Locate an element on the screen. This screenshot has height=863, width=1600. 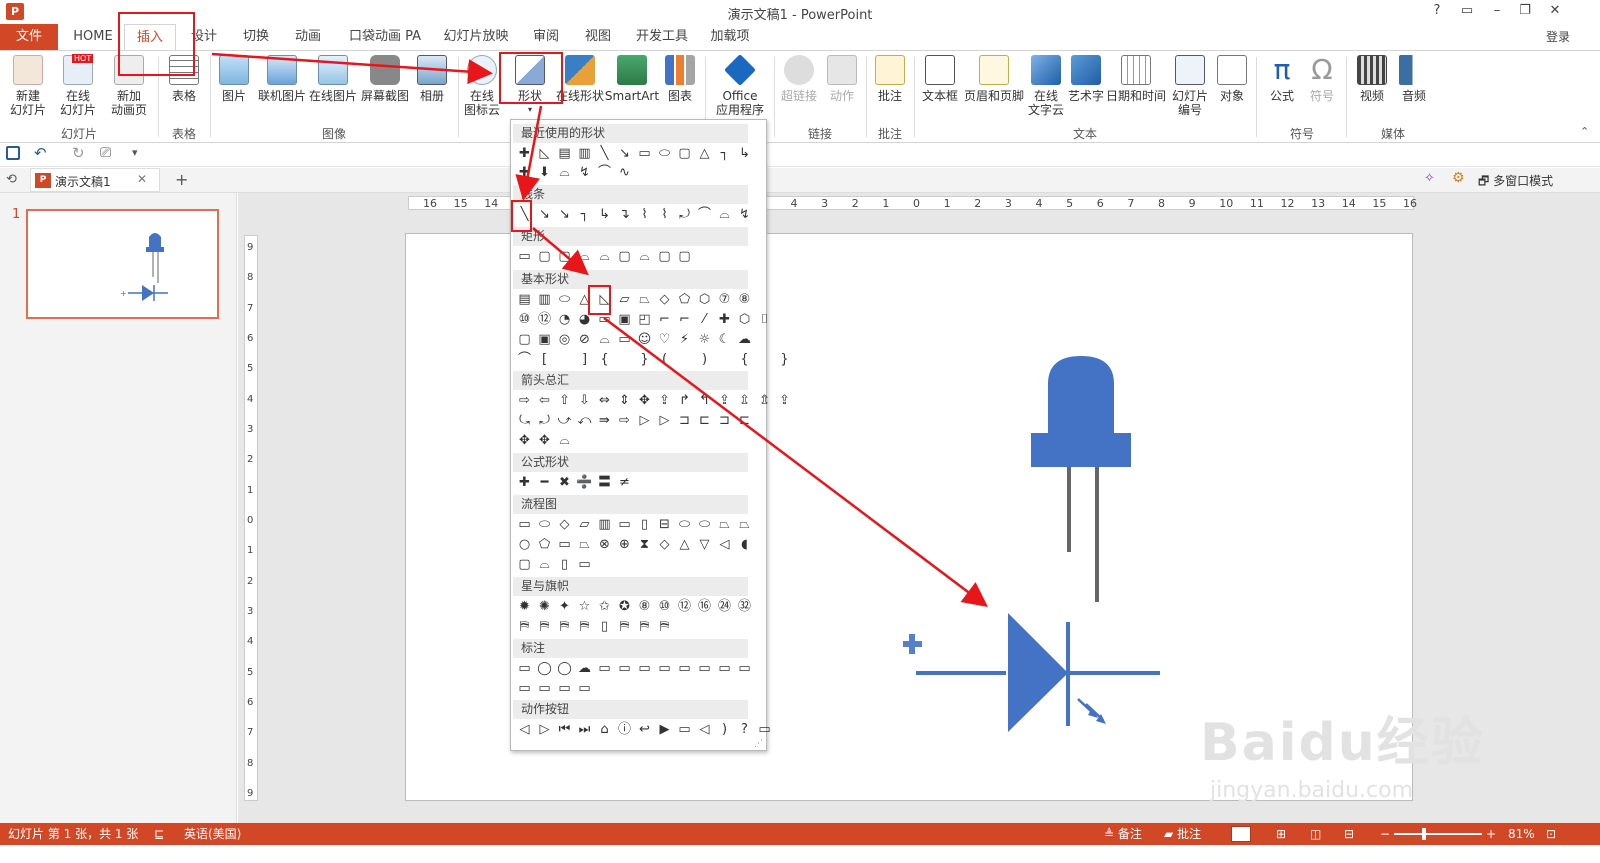
normal-view-icon is located at coordinates (1241, 834).